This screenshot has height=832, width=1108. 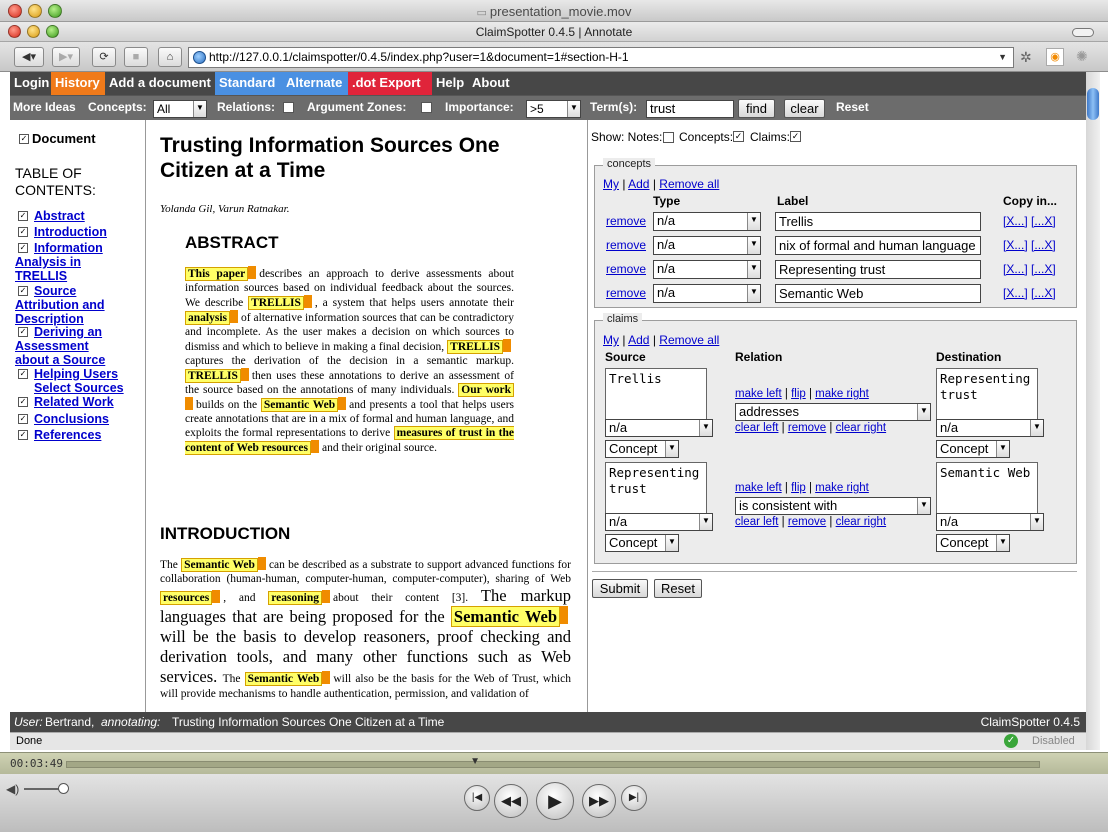 What do you see at coordinates (295, 598) in the screenshot?
I see `highlight: reasoning` at bounding box center [295, 598].